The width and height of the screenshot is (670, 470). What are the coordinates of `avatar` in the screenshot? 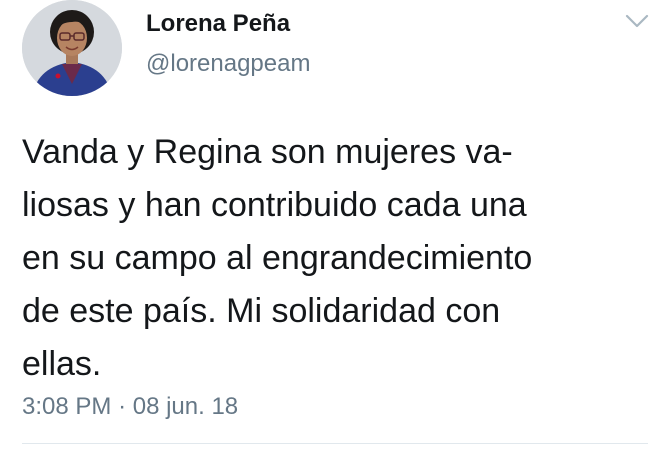 It's located at (72, 48).